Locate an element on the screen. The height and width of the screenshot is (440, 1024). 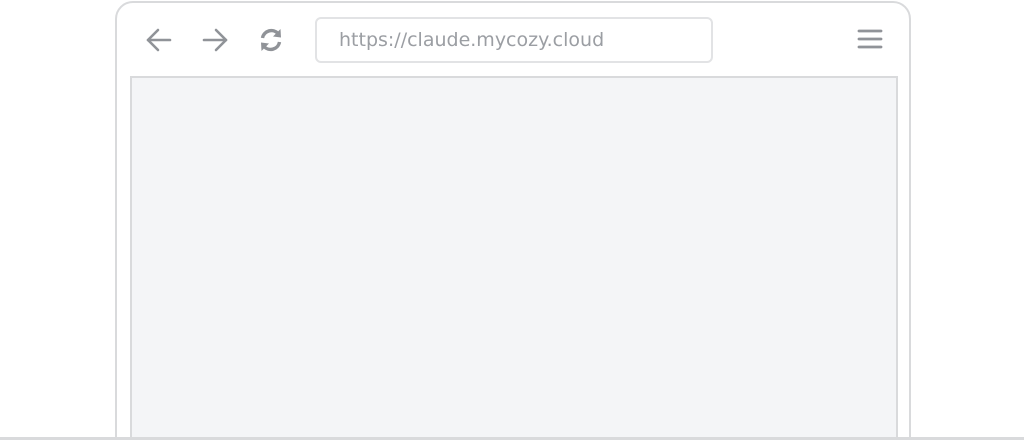
hamburger-menu-icon is located at coordinates (870, 39).